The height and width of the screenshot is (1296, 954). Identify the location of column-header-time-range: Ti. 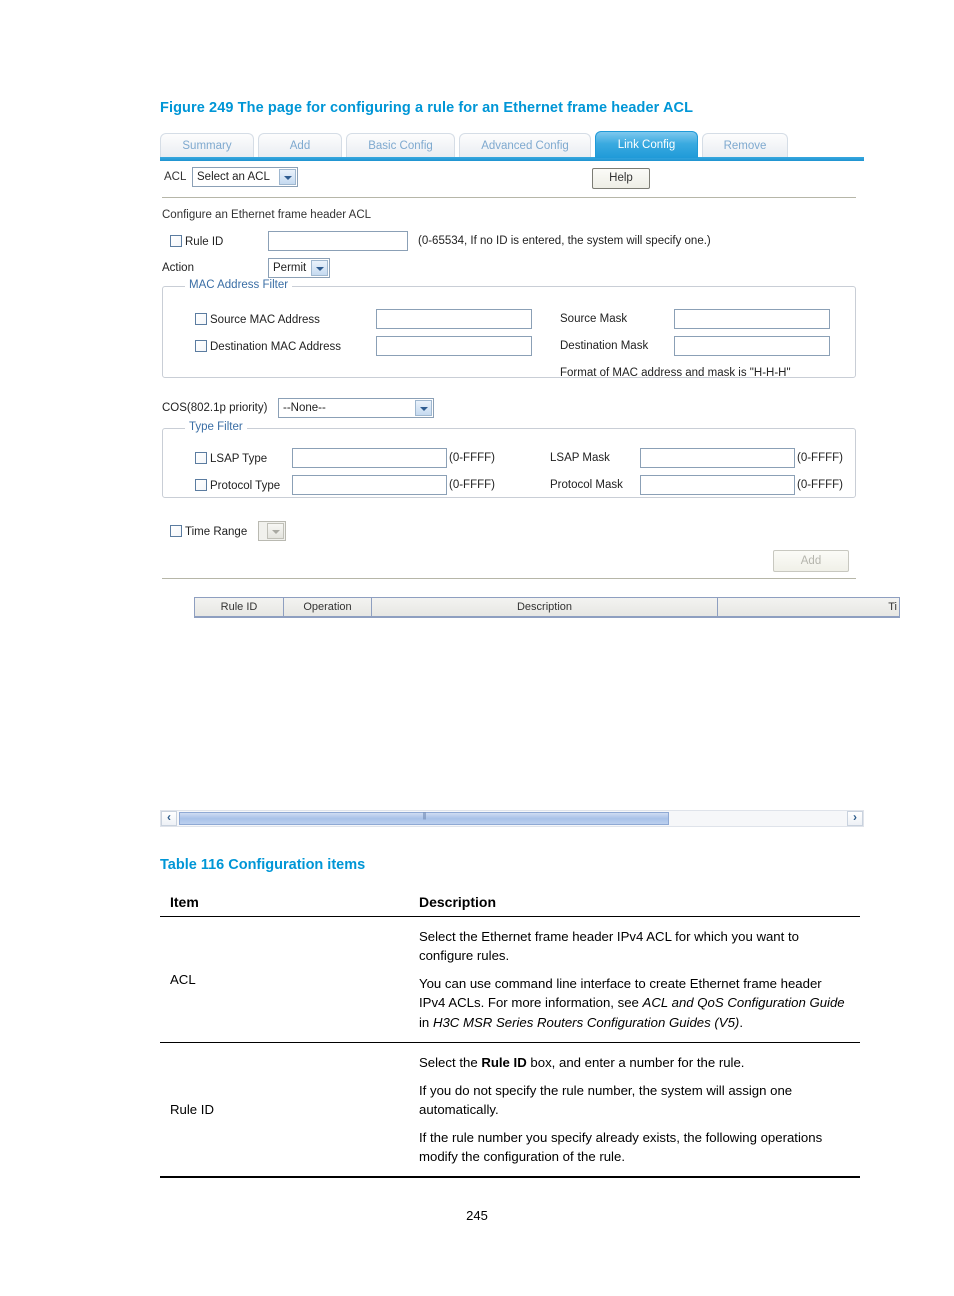
(809, 607).